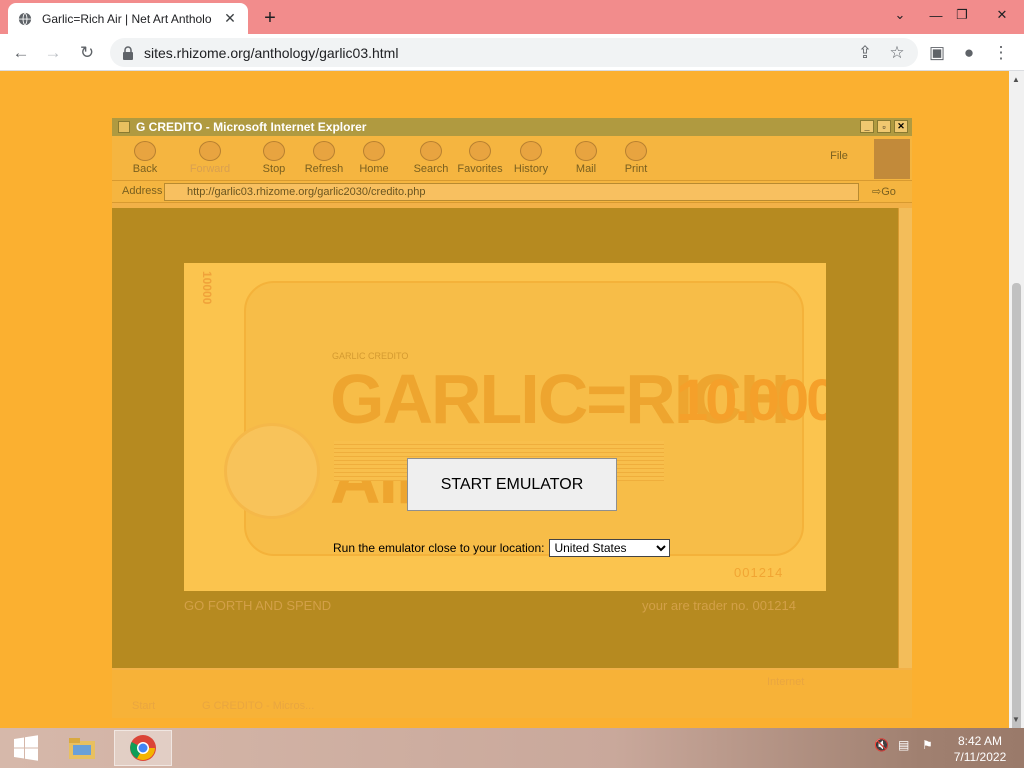 The width and height of the screenshot is (1024, 768). What do you see at coordinates (145, 151) in the screenshot?
I see `ie-back-icon` at bounding box center [145, 151].